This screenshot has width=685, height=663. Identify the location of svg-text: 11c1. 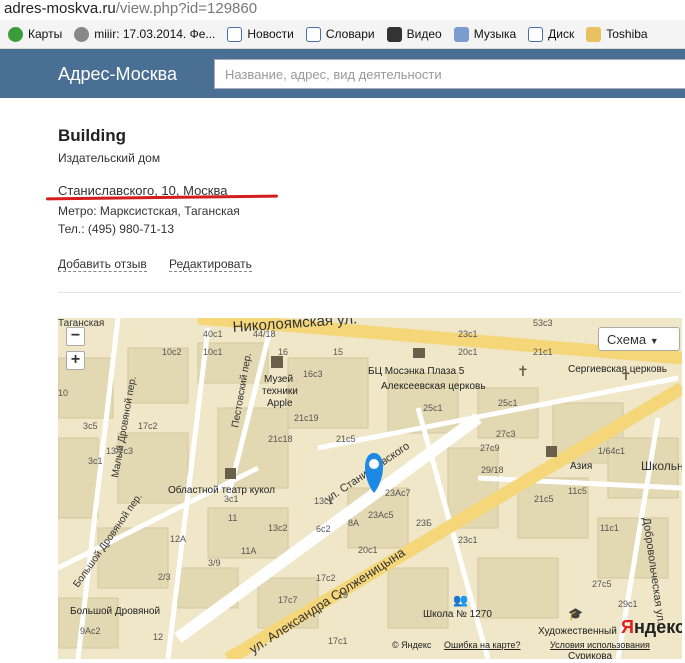
(609, 528).